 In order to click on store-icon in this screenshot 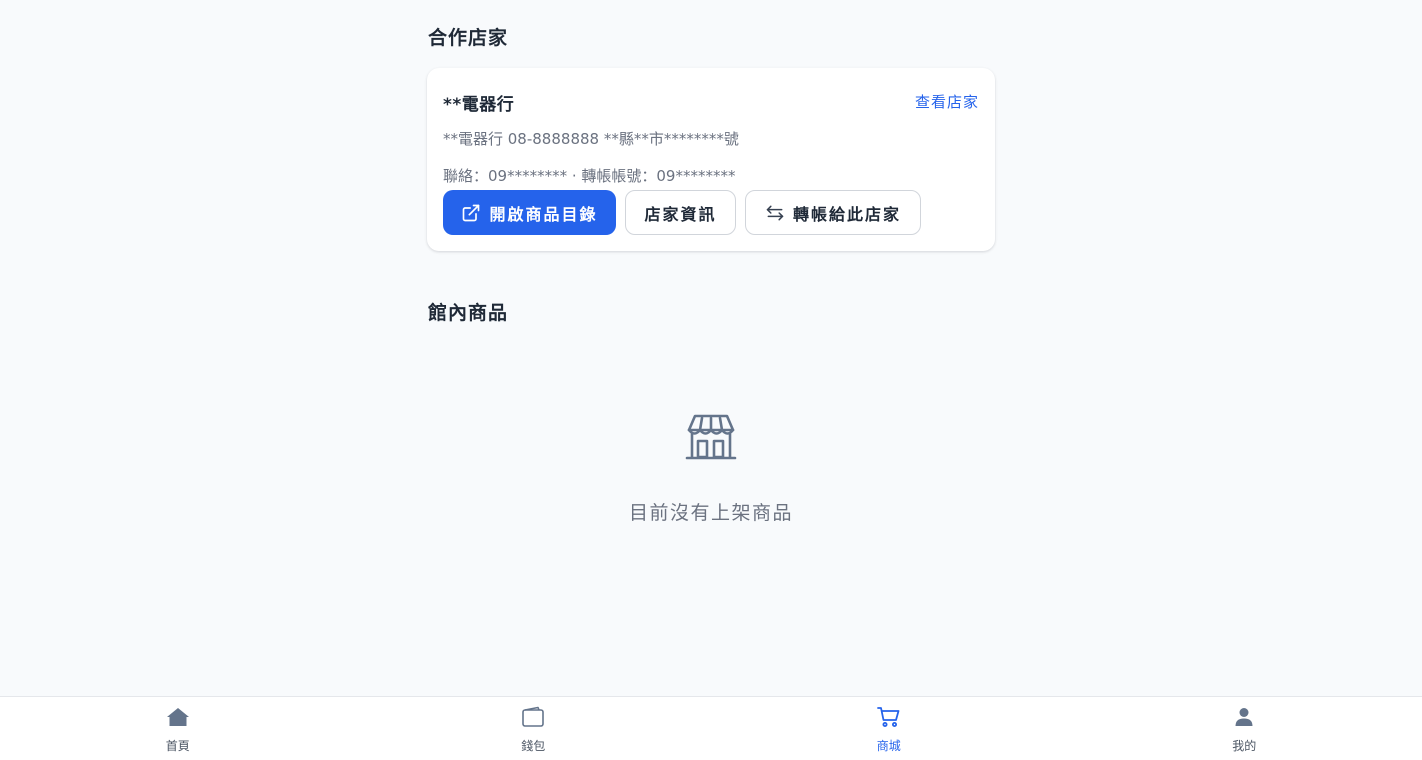, I will do `click(711, 437)`.